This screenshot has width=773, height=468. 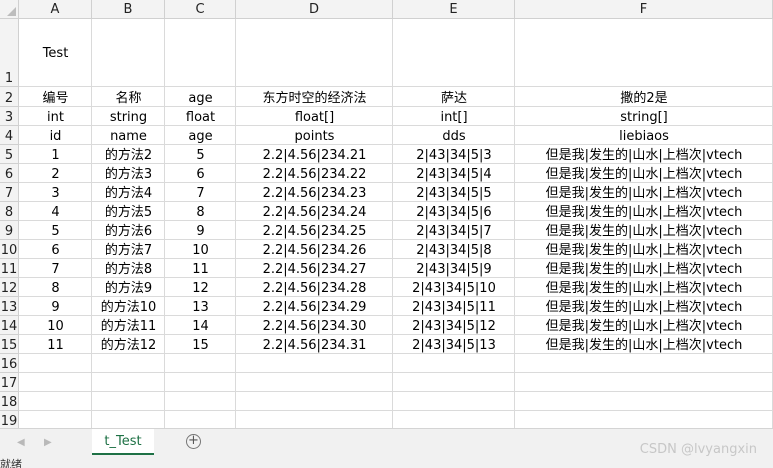 I want to click on row-header: 4, so click(x=9, y=135).